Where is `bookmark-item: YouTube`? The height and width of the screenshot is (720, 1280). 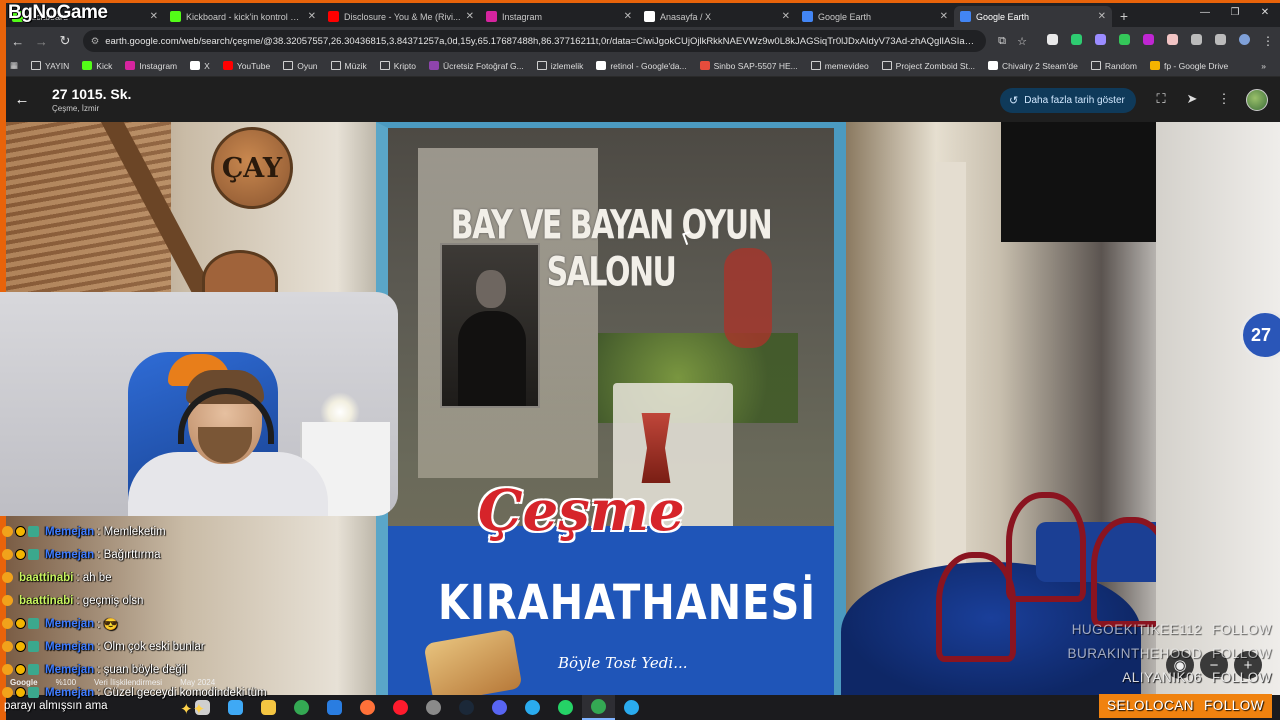
bookmark-item: YouTube is located at coordinates (246, 66).